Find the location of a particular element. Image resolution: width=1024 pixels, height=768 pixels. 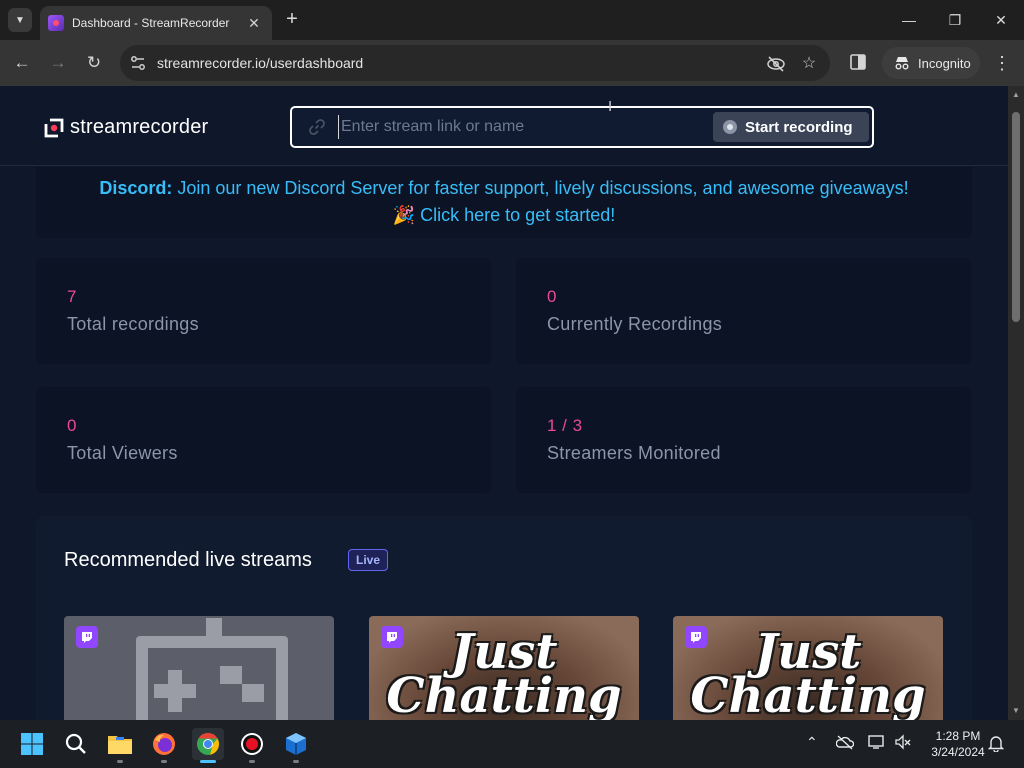

reload-button: ↻ is located at coordinates (94, 63).